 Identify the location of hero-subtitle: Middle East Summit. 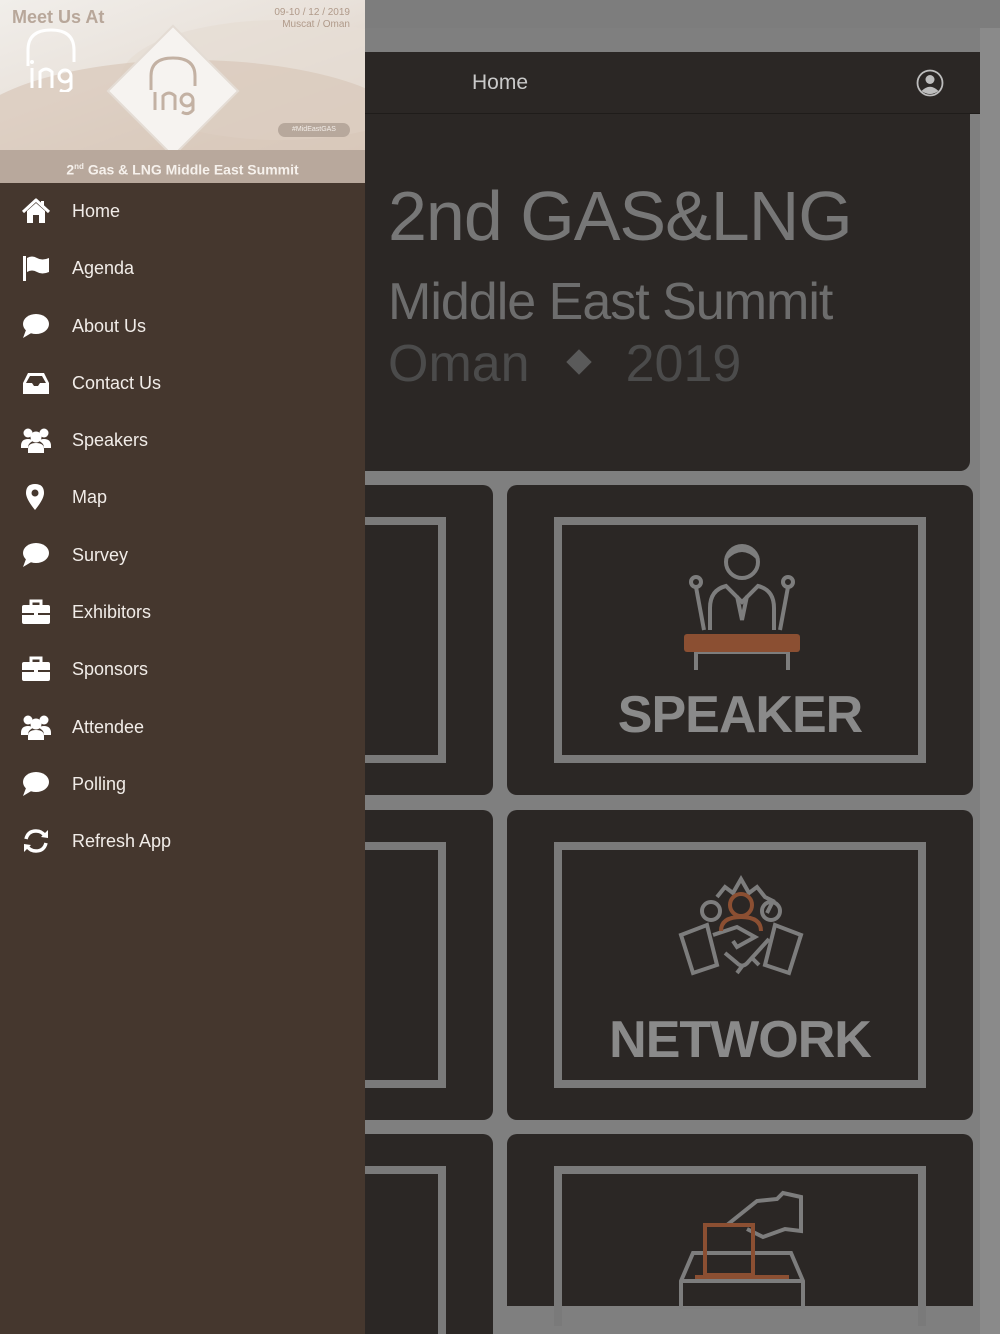
(610, 302).